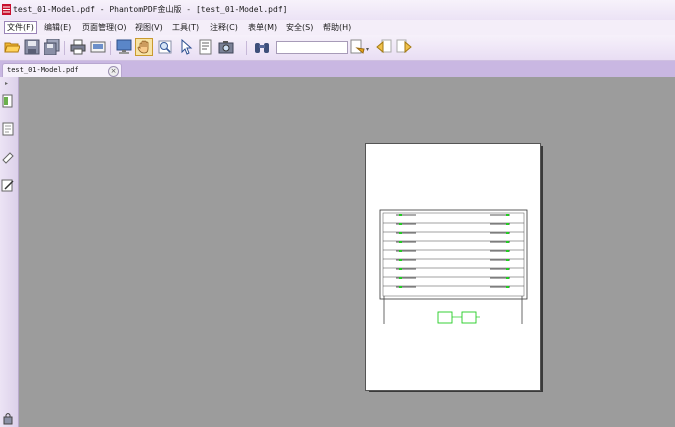 The height and width of the screenshot is (427, 675). What do you see at coordinates (8, 129) in the screenshot?
I see `bookmarks-panel-icon` at bounding box center [8, 129].